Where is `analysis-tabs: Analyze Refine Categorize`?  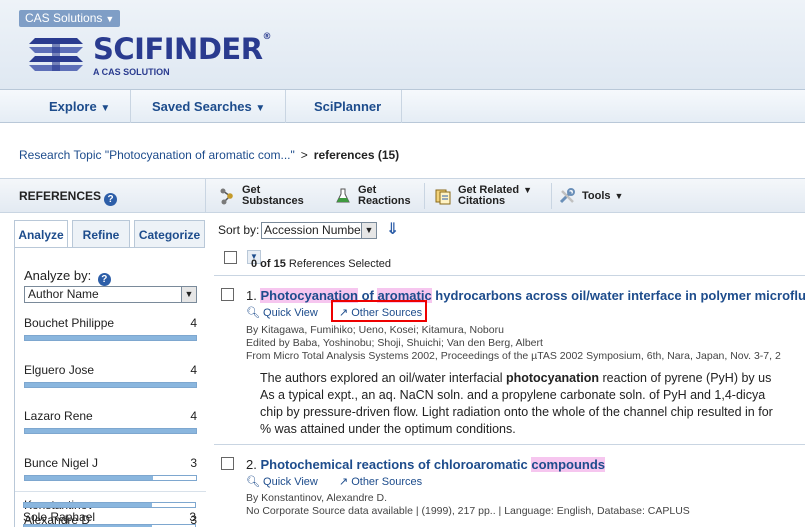 analysis-tabs: Analyze Refine Categorize is located at coordinates (109, 234).